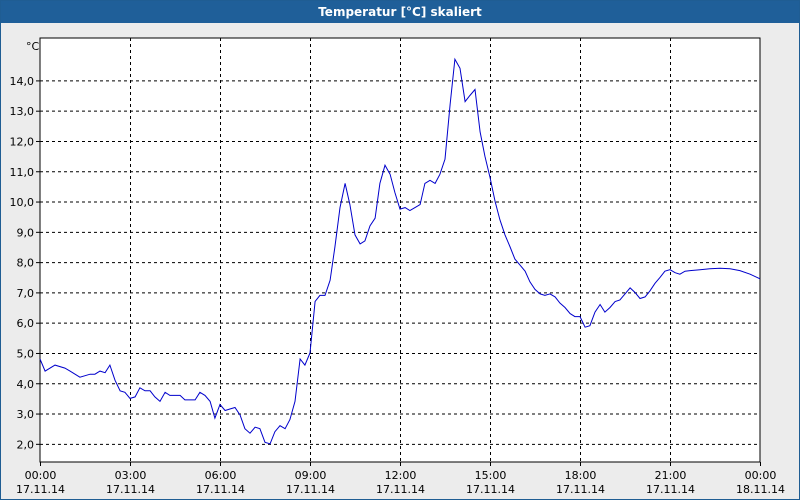 The height and width of the screenshot is (500, 800). Describe the element at coordinates (22, 141) in the screenshot. I see `y-tick-label: 12,0` at that location.